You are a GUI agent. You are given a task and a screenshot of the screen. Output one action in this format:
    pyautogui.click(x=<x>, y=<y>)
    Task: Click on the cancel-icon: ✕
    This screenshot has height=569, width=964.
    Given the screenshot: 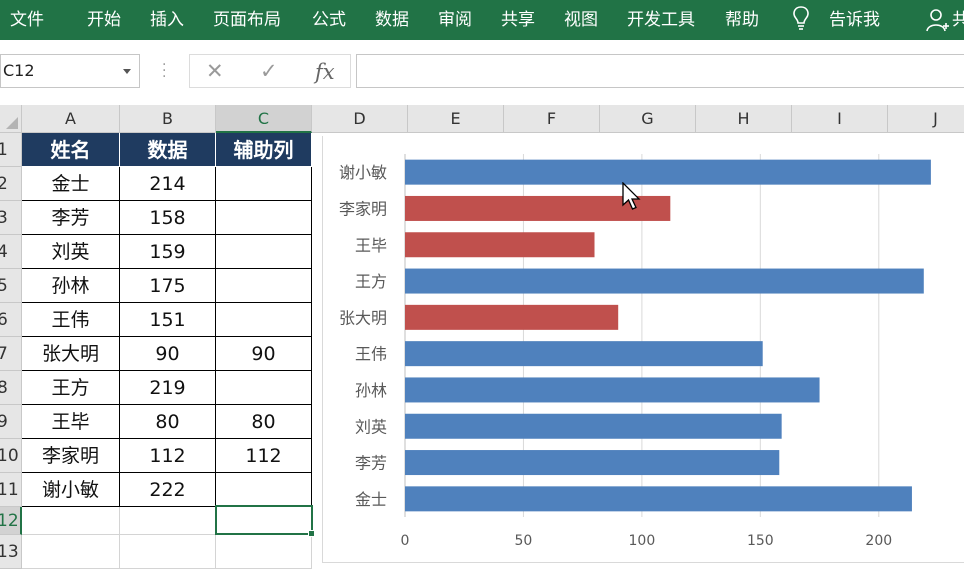 What is the action you would take?
    pyautogui.click(x=215, y=71)
    